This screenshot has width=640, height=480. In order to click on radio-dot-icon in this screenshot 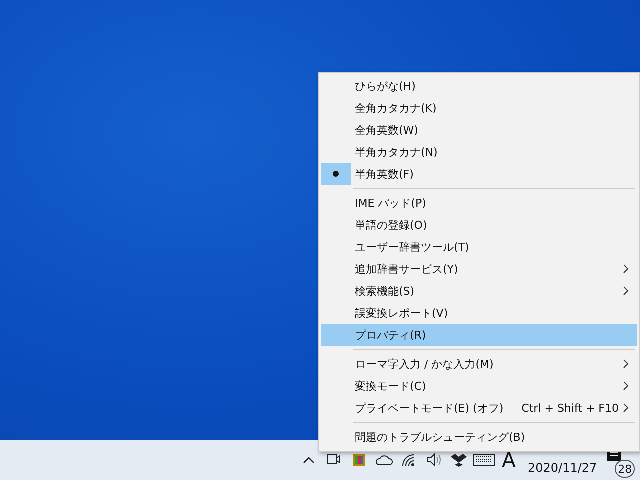, I will do `click(336, 174)`.